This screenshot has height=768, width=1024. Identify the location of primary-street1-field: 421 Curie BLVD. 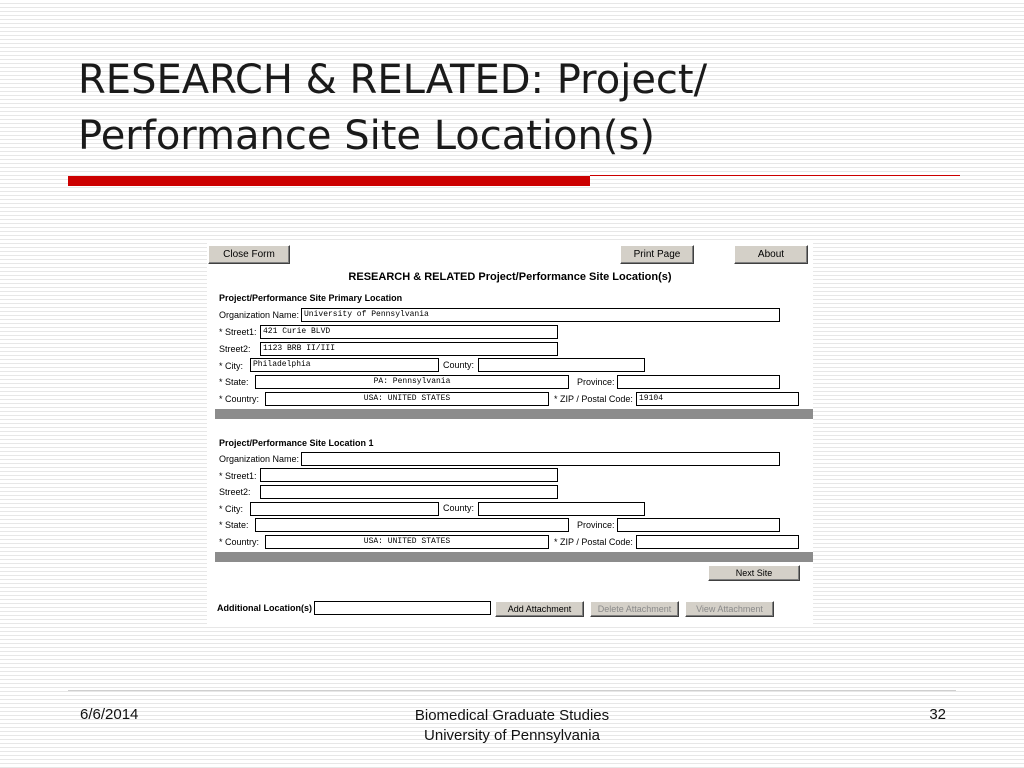
(409, 332).